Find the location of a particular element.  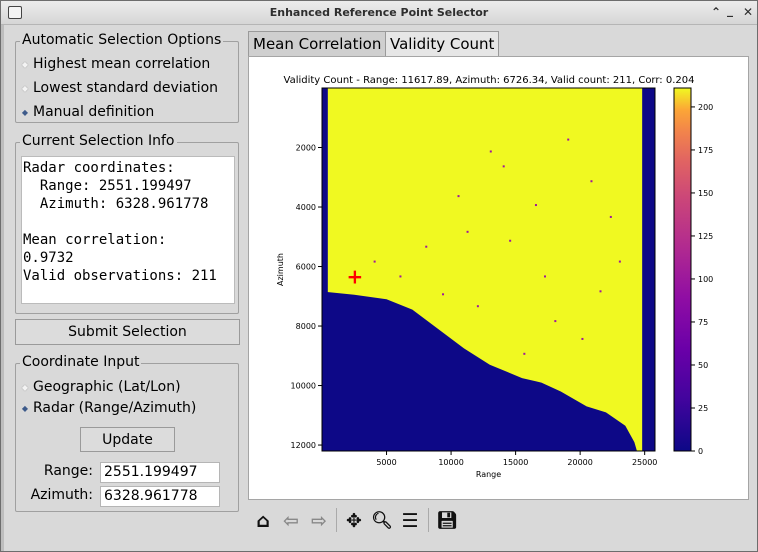

minimize-button: _ is located at coordinates (730, 10).